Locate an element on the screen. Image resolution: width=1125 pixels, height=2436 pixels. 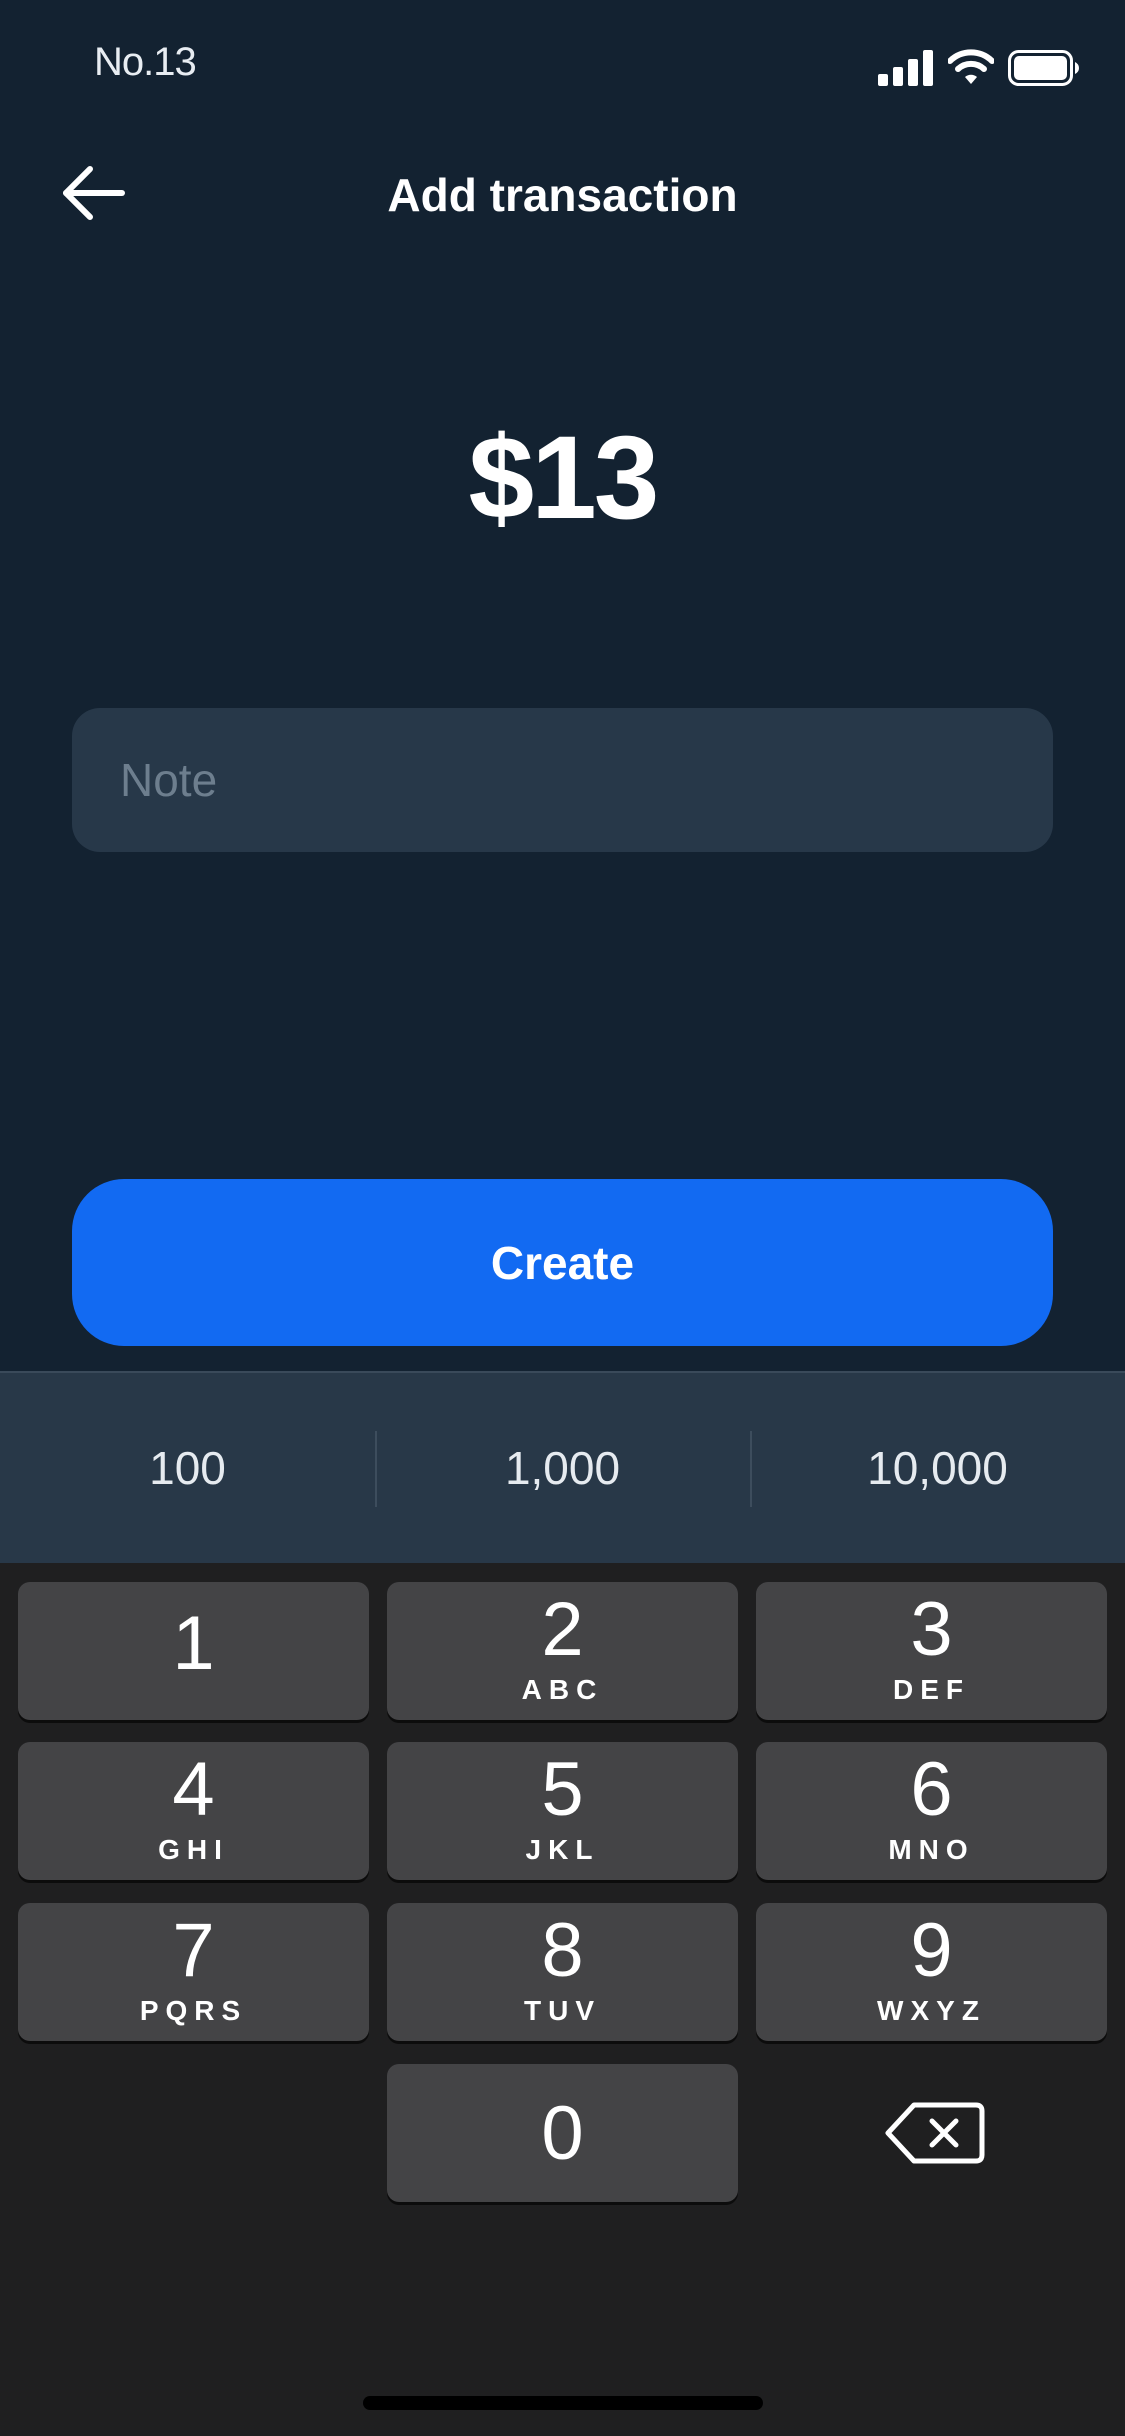
key-letters: JKL is located at coordinates (562, 1849).